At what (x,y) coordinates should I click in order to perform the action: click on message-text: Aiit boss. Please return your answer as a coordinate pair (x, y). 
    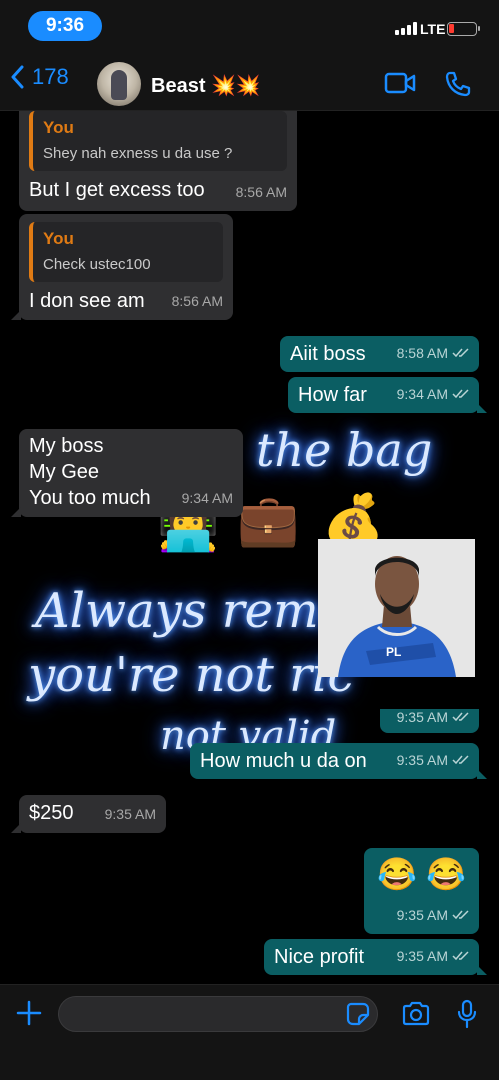
    Looking at the image, I should click on (328, 354).